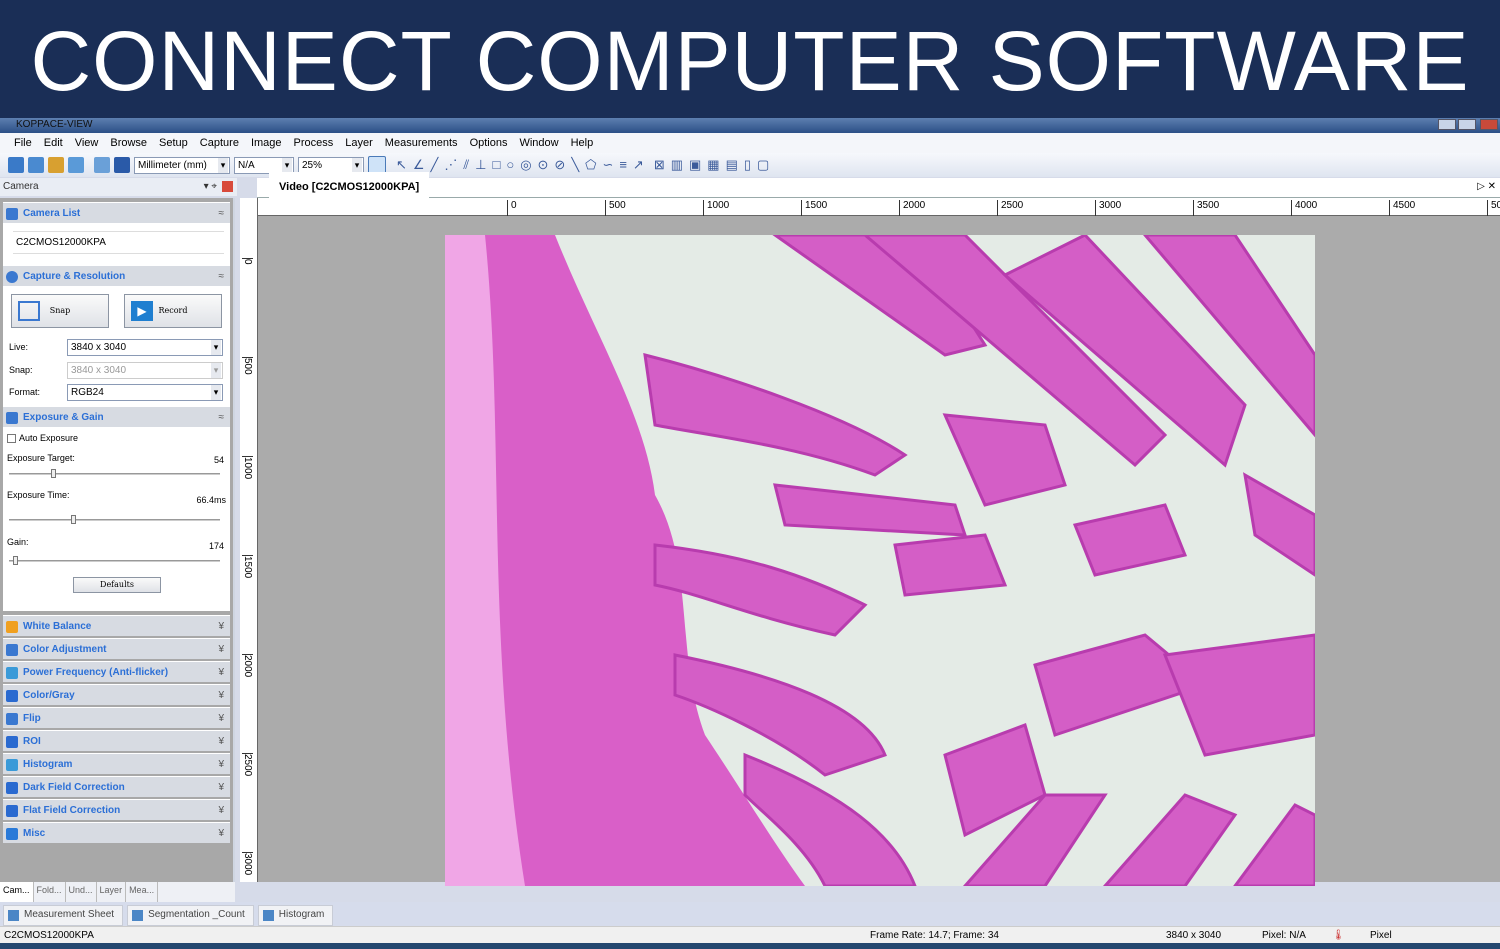 The height and width of the screenshot is (949, 1500). Describe the element at coordinates (934, 935) in the screenshot. I see `status-frame: Frame Rate: 14.7; Frame: 34` at that location.